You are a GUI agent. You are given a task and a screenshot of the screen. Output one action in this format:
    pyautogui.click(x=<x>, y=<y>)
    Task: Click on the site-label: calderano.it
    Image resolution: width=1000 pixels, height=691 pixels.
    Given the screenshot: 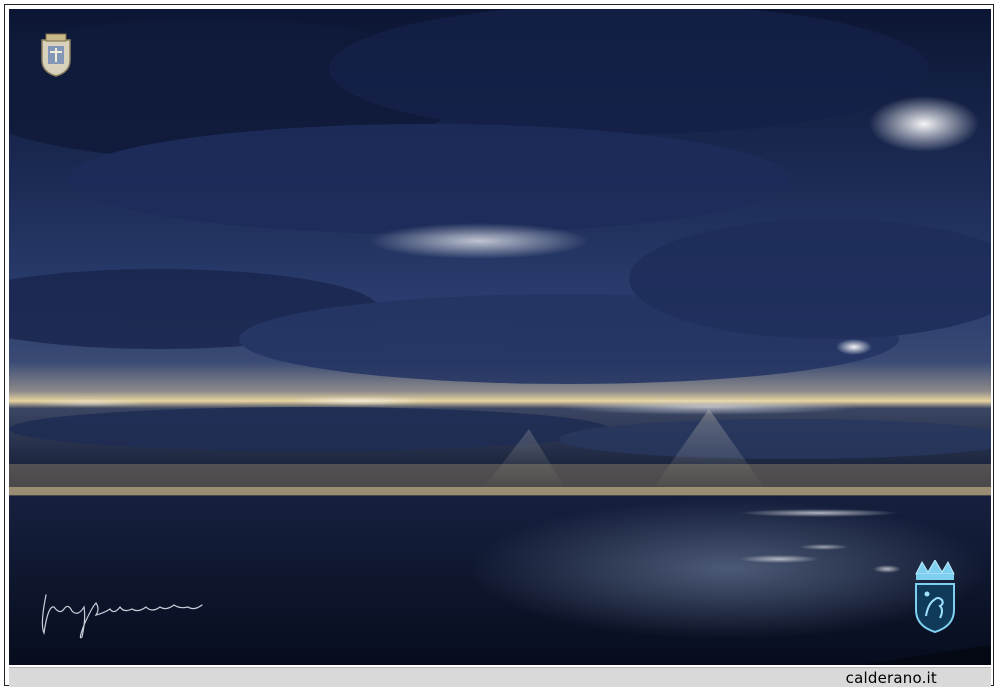 What is the action you would take?
    pyautogui.click(x=891, y=678)
    